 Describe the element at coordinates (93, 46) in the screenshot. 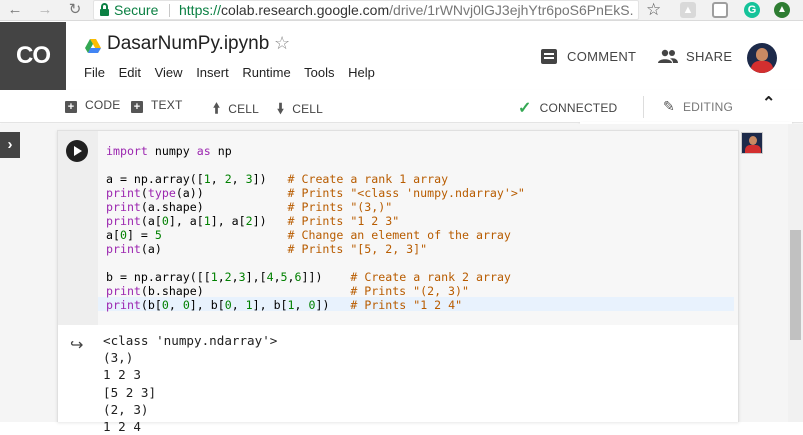

I see `google-drive-icon` at that location.